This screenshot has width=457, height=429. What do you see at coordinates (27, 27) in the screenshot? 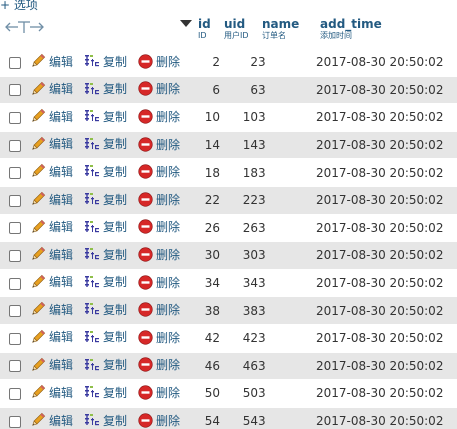
I see `column-toggle-arrows-icon` at bounding box center [27, 27].